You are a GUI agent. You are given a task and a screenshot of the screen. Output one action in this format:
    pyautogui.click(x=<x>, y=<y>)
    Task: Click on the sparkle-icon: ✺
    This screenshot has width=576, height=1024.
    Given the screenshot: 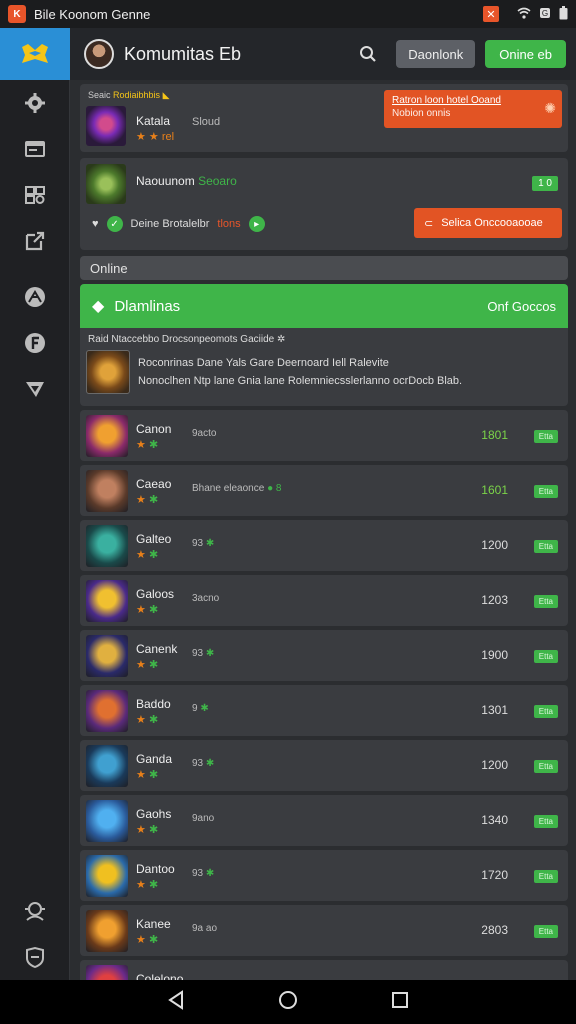 What is the action you would take?
    pyautogui.click(x=550, y=108)
    